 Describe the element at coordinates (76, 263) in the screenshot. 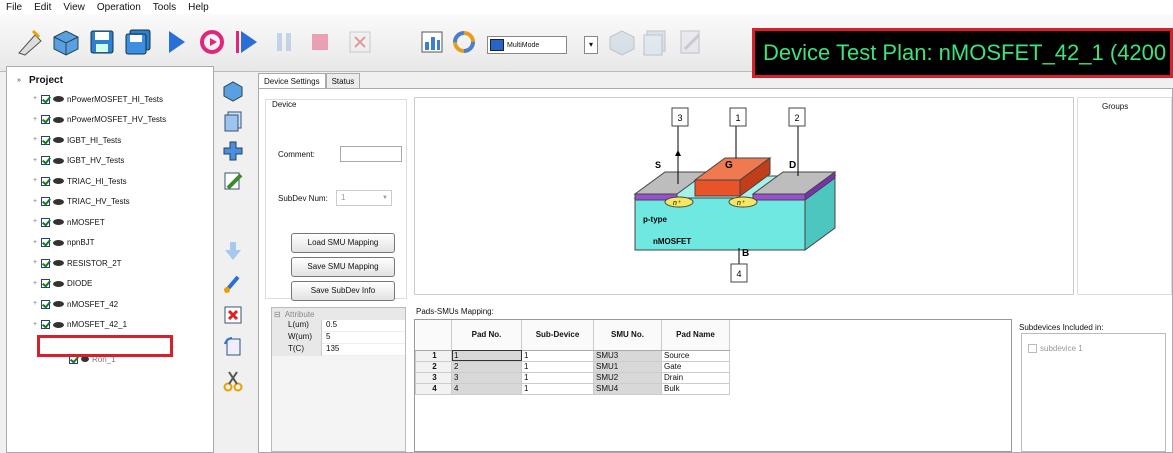

I see `tree-item: + RESISTOR_2T` at that location.